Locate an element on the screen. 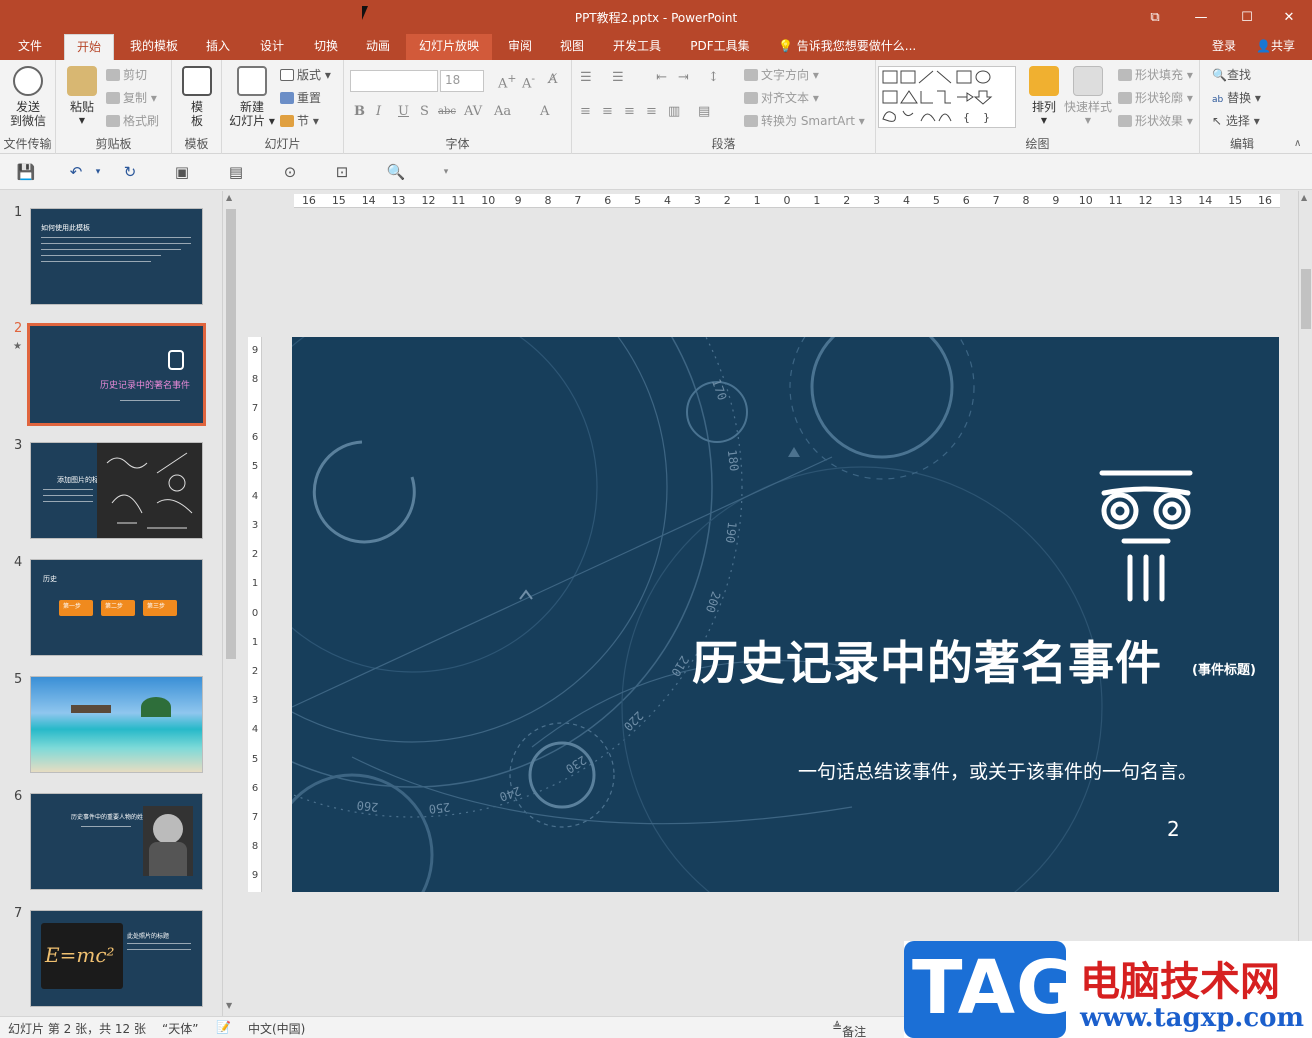 The width and height of the screenshot is (1312, 1038). thumbnail-scrollbar: ▲ ▼ is located at coordinates (230, 603).